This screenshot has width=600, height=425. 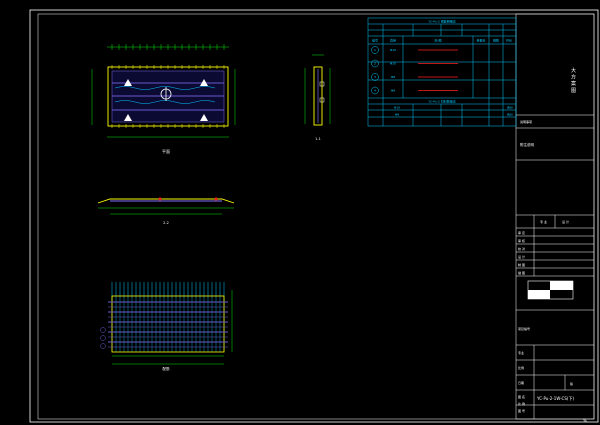 What do you see at coordinates (397, 108) in the screenshot?
I see `summary-label: Φ10` at bounding box center [397, 108].